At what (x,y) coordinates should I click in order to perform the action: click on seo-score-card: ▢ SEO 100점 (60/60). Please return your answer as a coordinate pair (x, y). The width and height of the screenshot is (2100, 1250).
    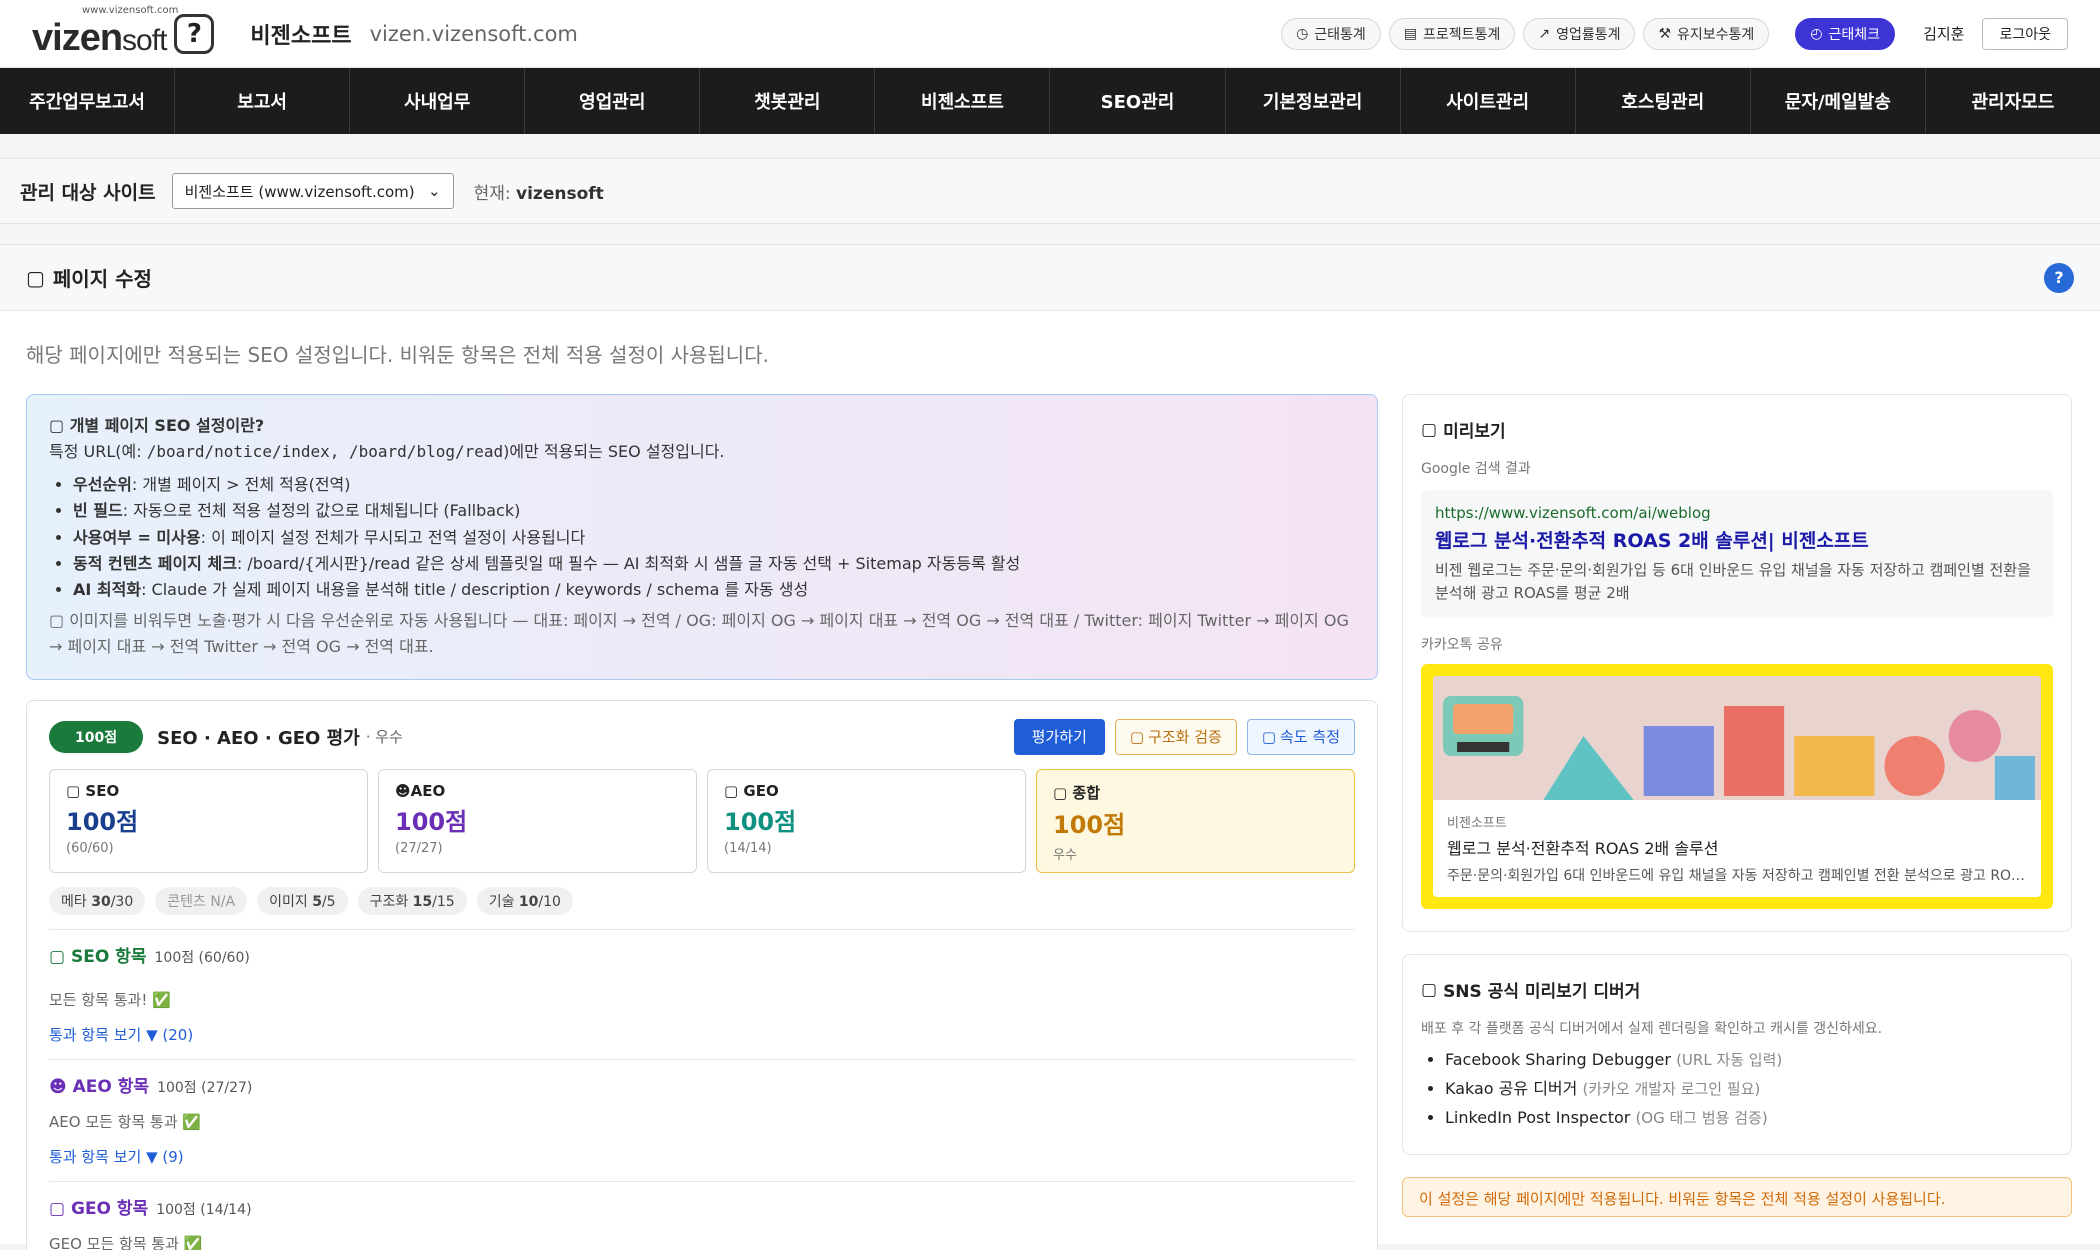
    Looking at the image, I should click on (208, 820).